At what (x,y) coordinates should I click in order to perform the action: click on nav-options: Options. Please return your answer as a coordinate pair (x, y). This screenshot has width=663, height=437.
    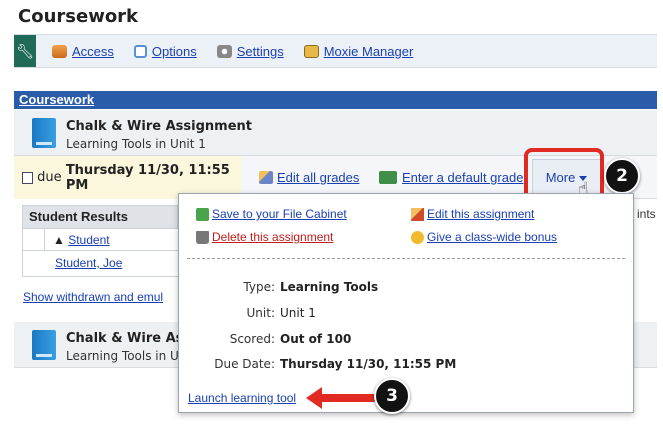
    Looking at the image, I should click on (165, 51).